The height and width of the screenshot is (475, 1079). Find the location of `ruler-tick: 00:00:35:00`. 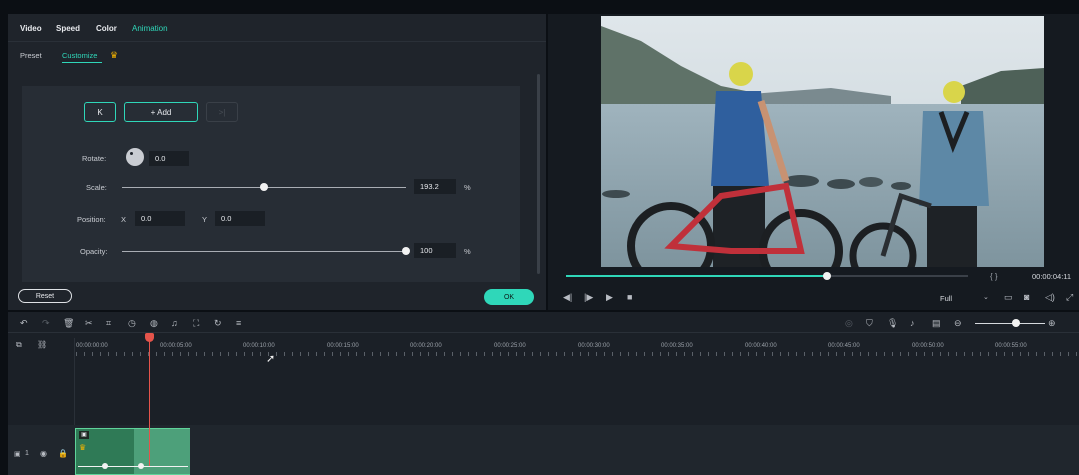

ruler-tick: 00:00:35:00 is located at coordinates (677, 346).